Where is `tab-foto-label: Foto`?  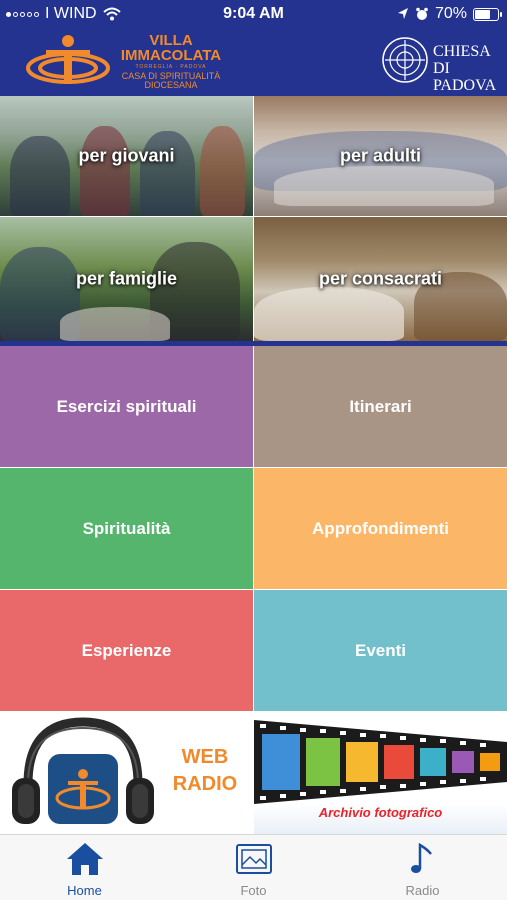
tab-foto-label: Foto is located at coordinates (253, 890).